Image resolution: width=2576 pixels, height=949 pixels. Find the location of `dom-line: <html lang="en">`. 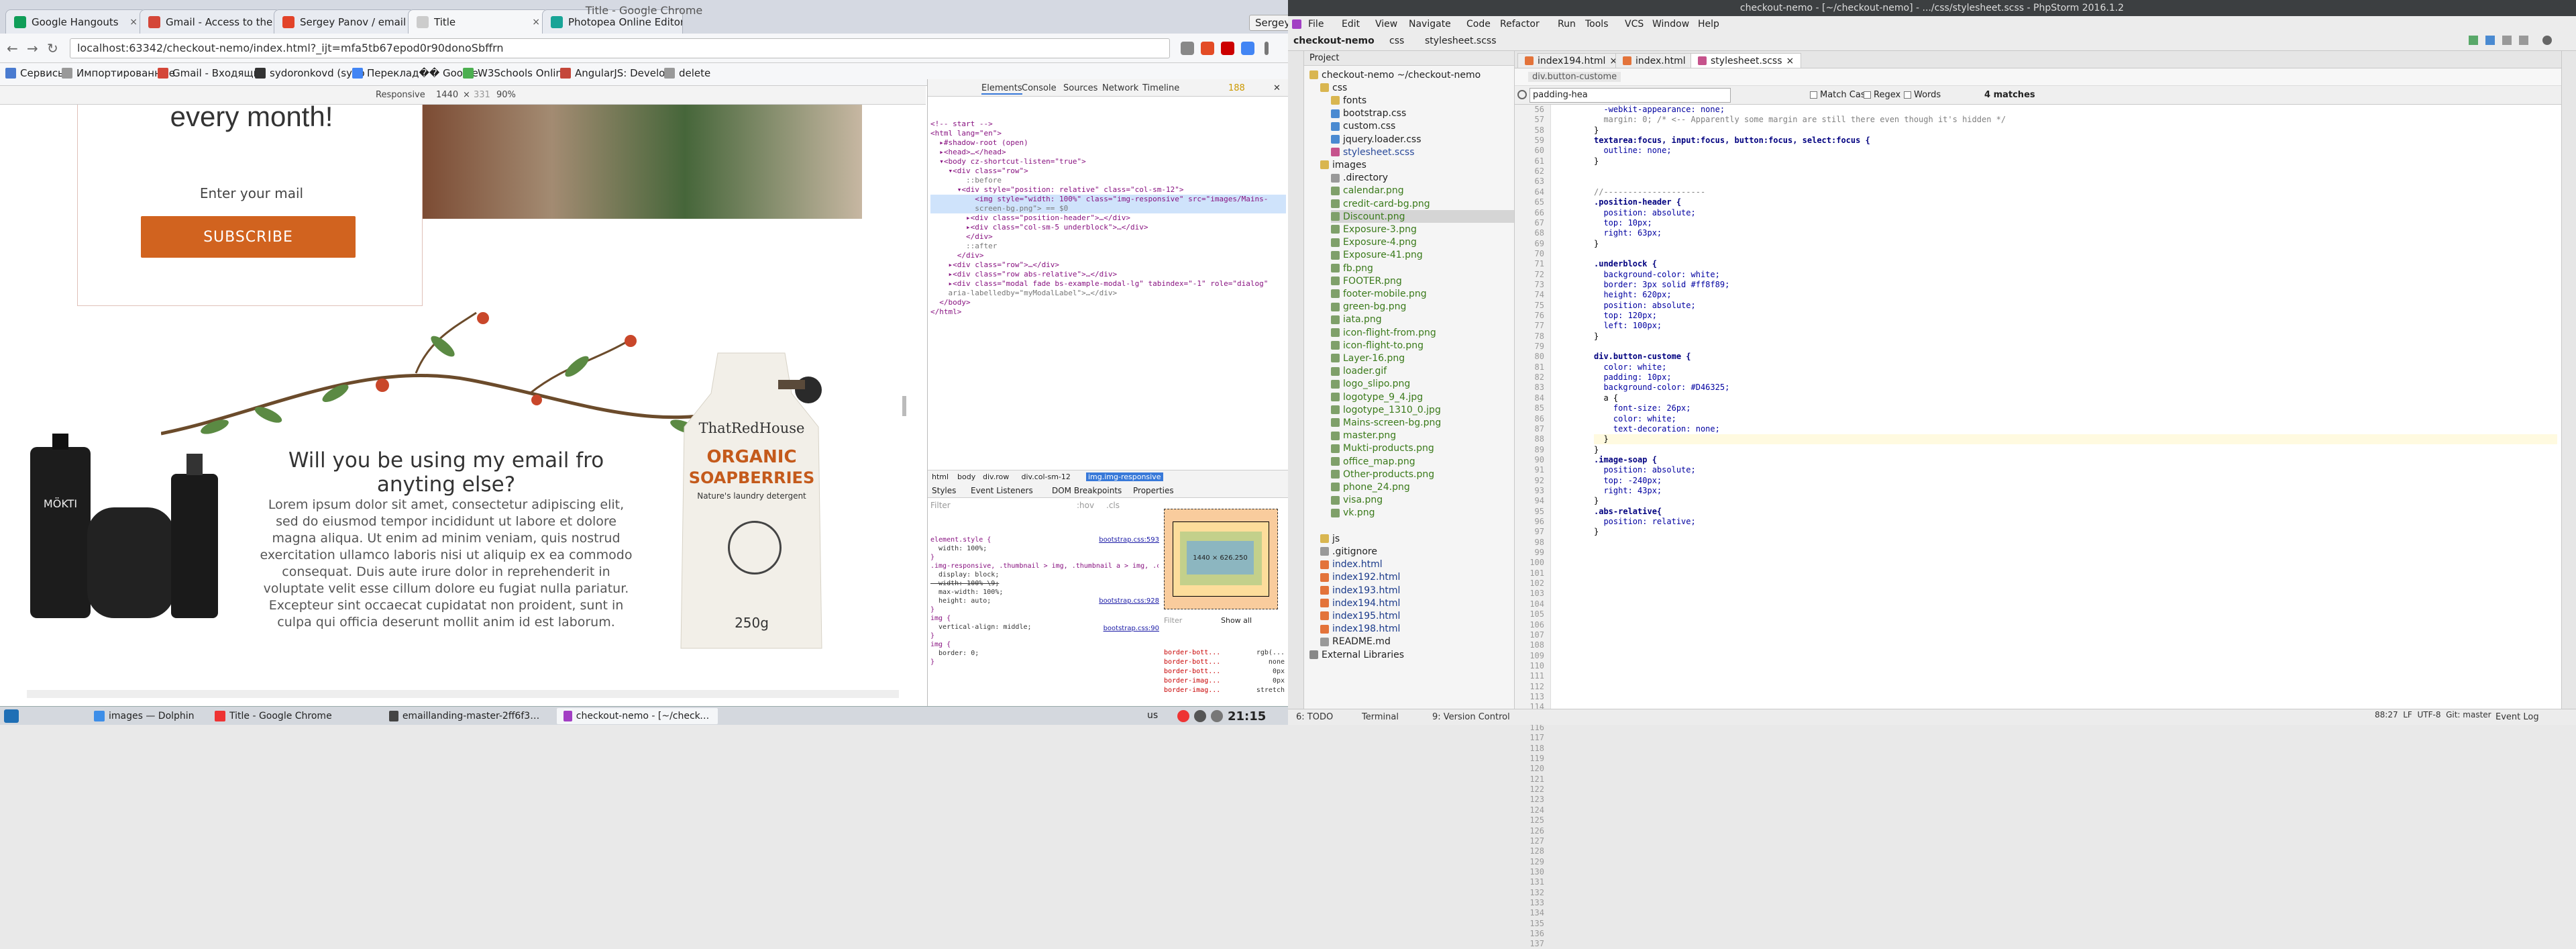

dom-line: <html lang="en"> is located at coordinates (1108, 133).